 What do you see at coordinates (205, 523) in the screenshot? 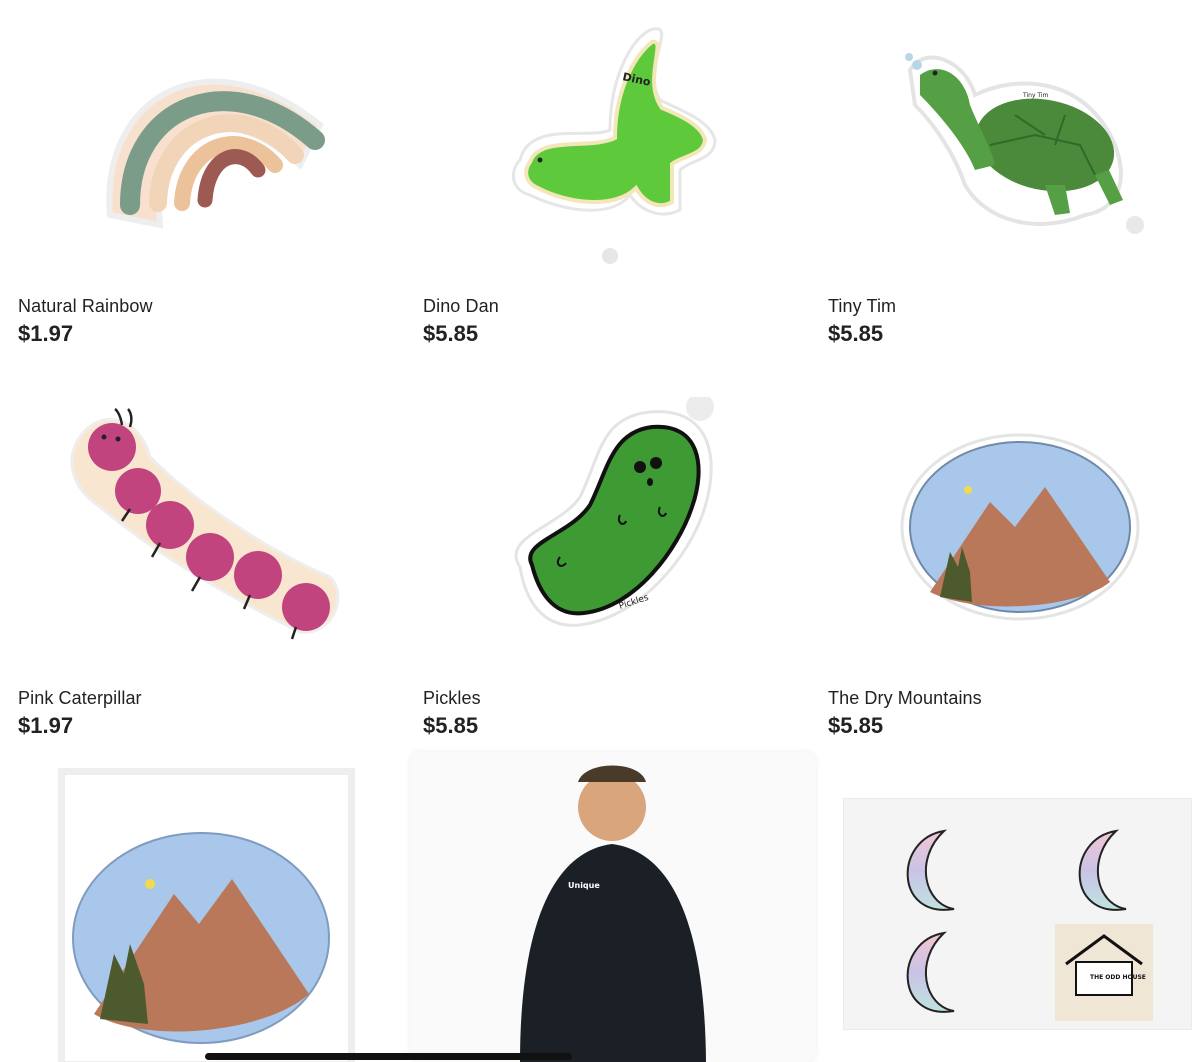
I see `caterpillar-sticker-icon` at bounding box center [205, 523].